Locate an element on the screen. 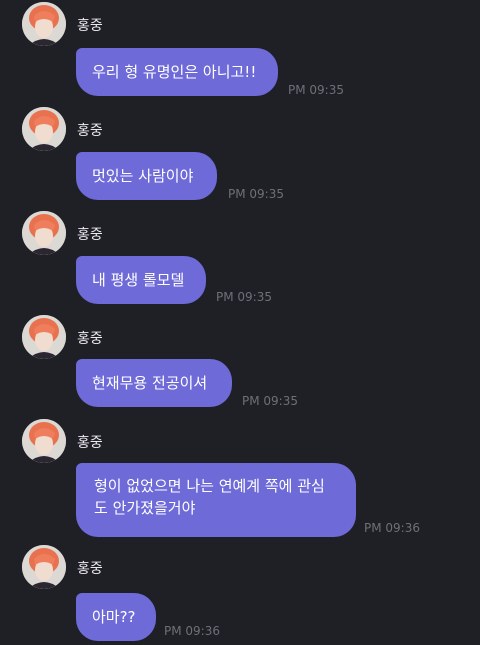 Image resolution: width=480 pixels, height=645 pixels. message-bubble: 내 평생 롤모델 is located at coordinates (141, 280).